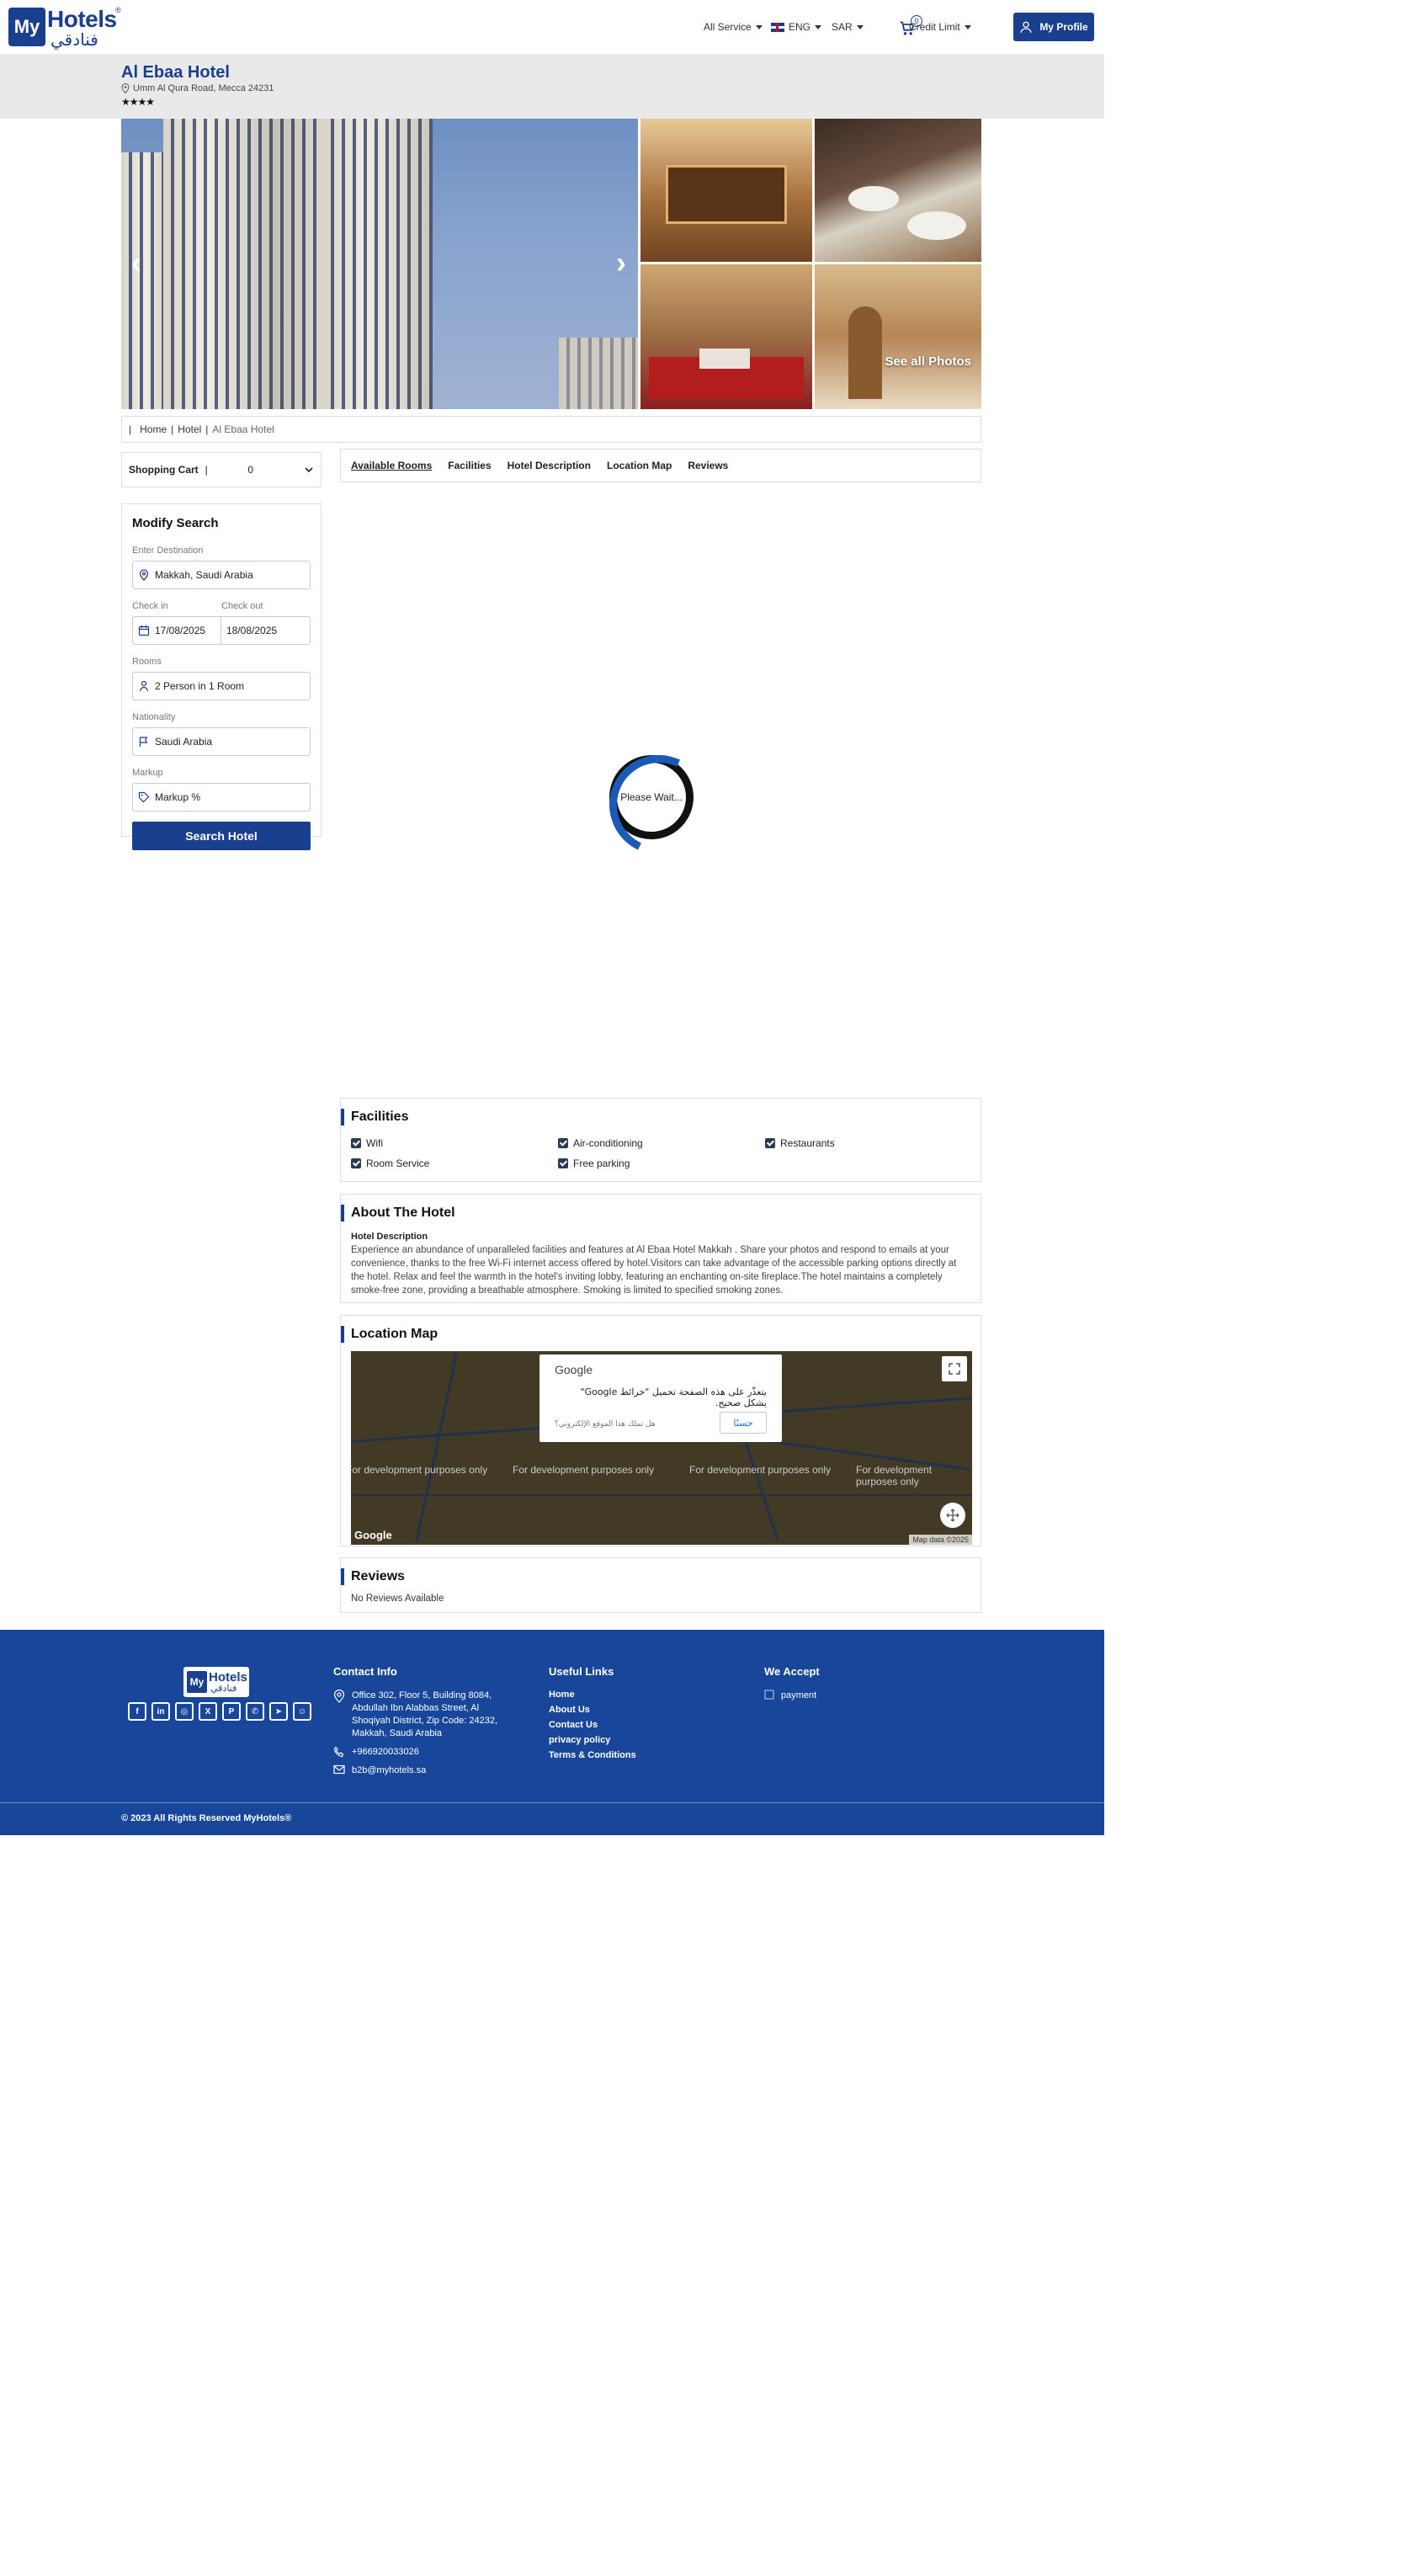 The image size is (1419, 2576). I want to click on dev-watermark: For development purposes only, so click(760, 1470).